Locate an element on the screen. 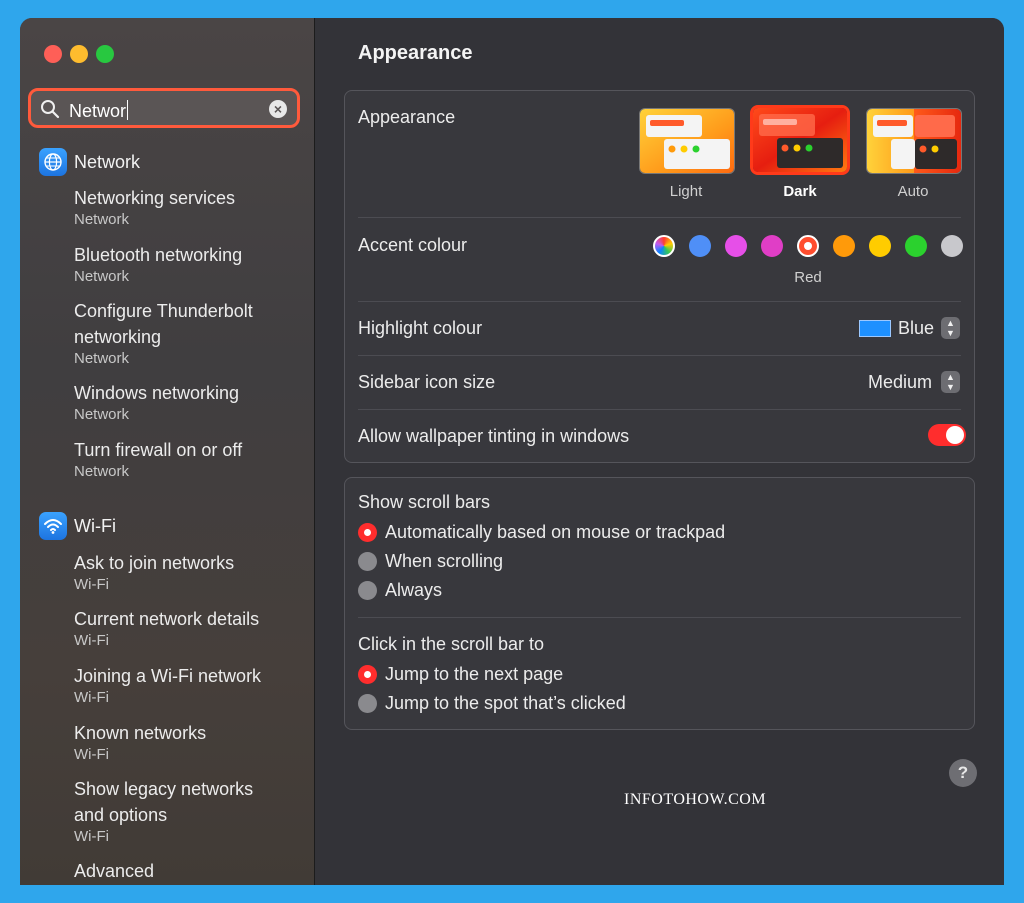 The image size is (1024, 903). clear-search-icon: × is located at coordinates (278, 109).